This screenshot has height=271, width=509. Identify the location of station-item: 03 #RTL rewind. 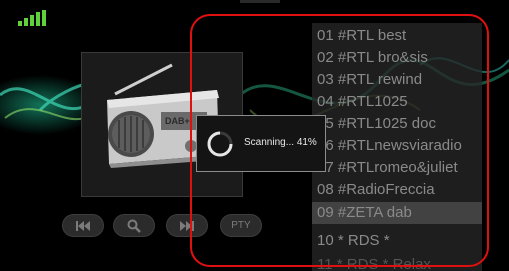
(369, 80).